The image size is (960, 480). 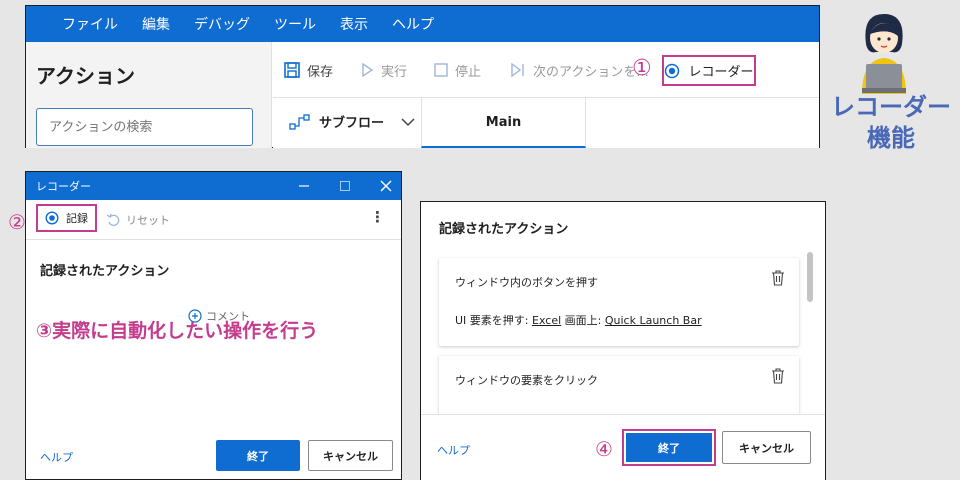 I want to click on feature-title: レコーダー 機能, so click(x=891, y=123).